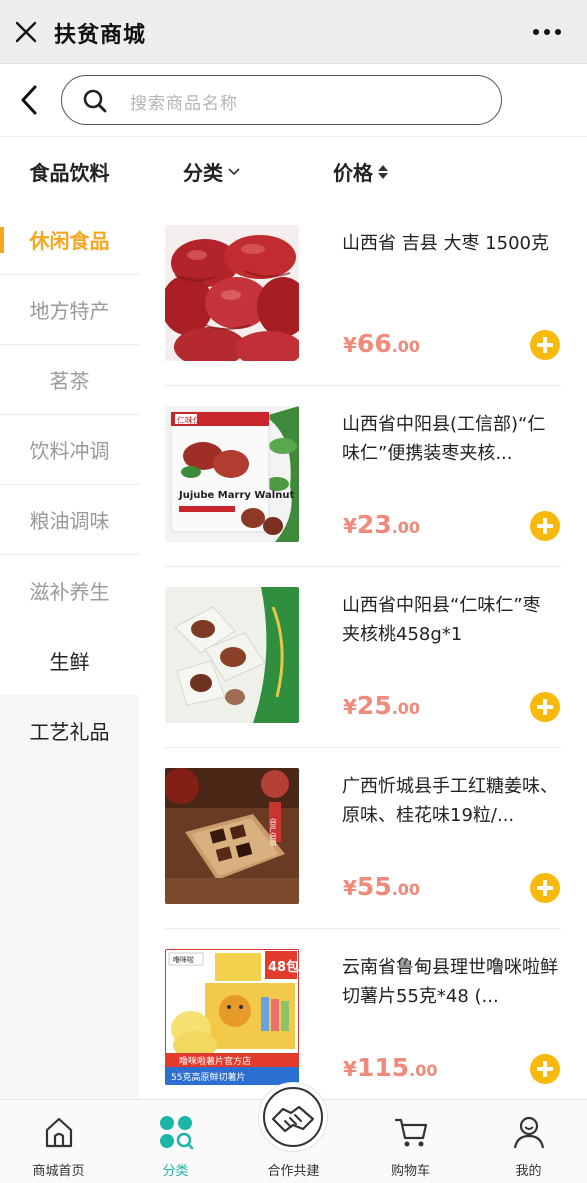  I want to click on sidebar-item-crafts-gifts: 工艺礼品, so click(69, 730).